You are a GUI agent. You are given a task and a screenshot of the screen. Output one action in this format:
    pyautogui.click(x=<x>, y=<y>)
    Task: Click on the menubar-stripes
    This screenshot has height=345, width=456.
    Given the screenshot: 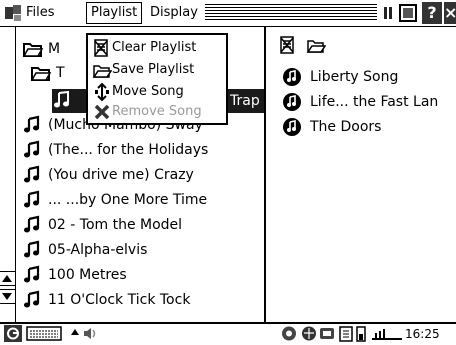 What is the action you would take?
    pyautogui.click(x=291, y=13)
    